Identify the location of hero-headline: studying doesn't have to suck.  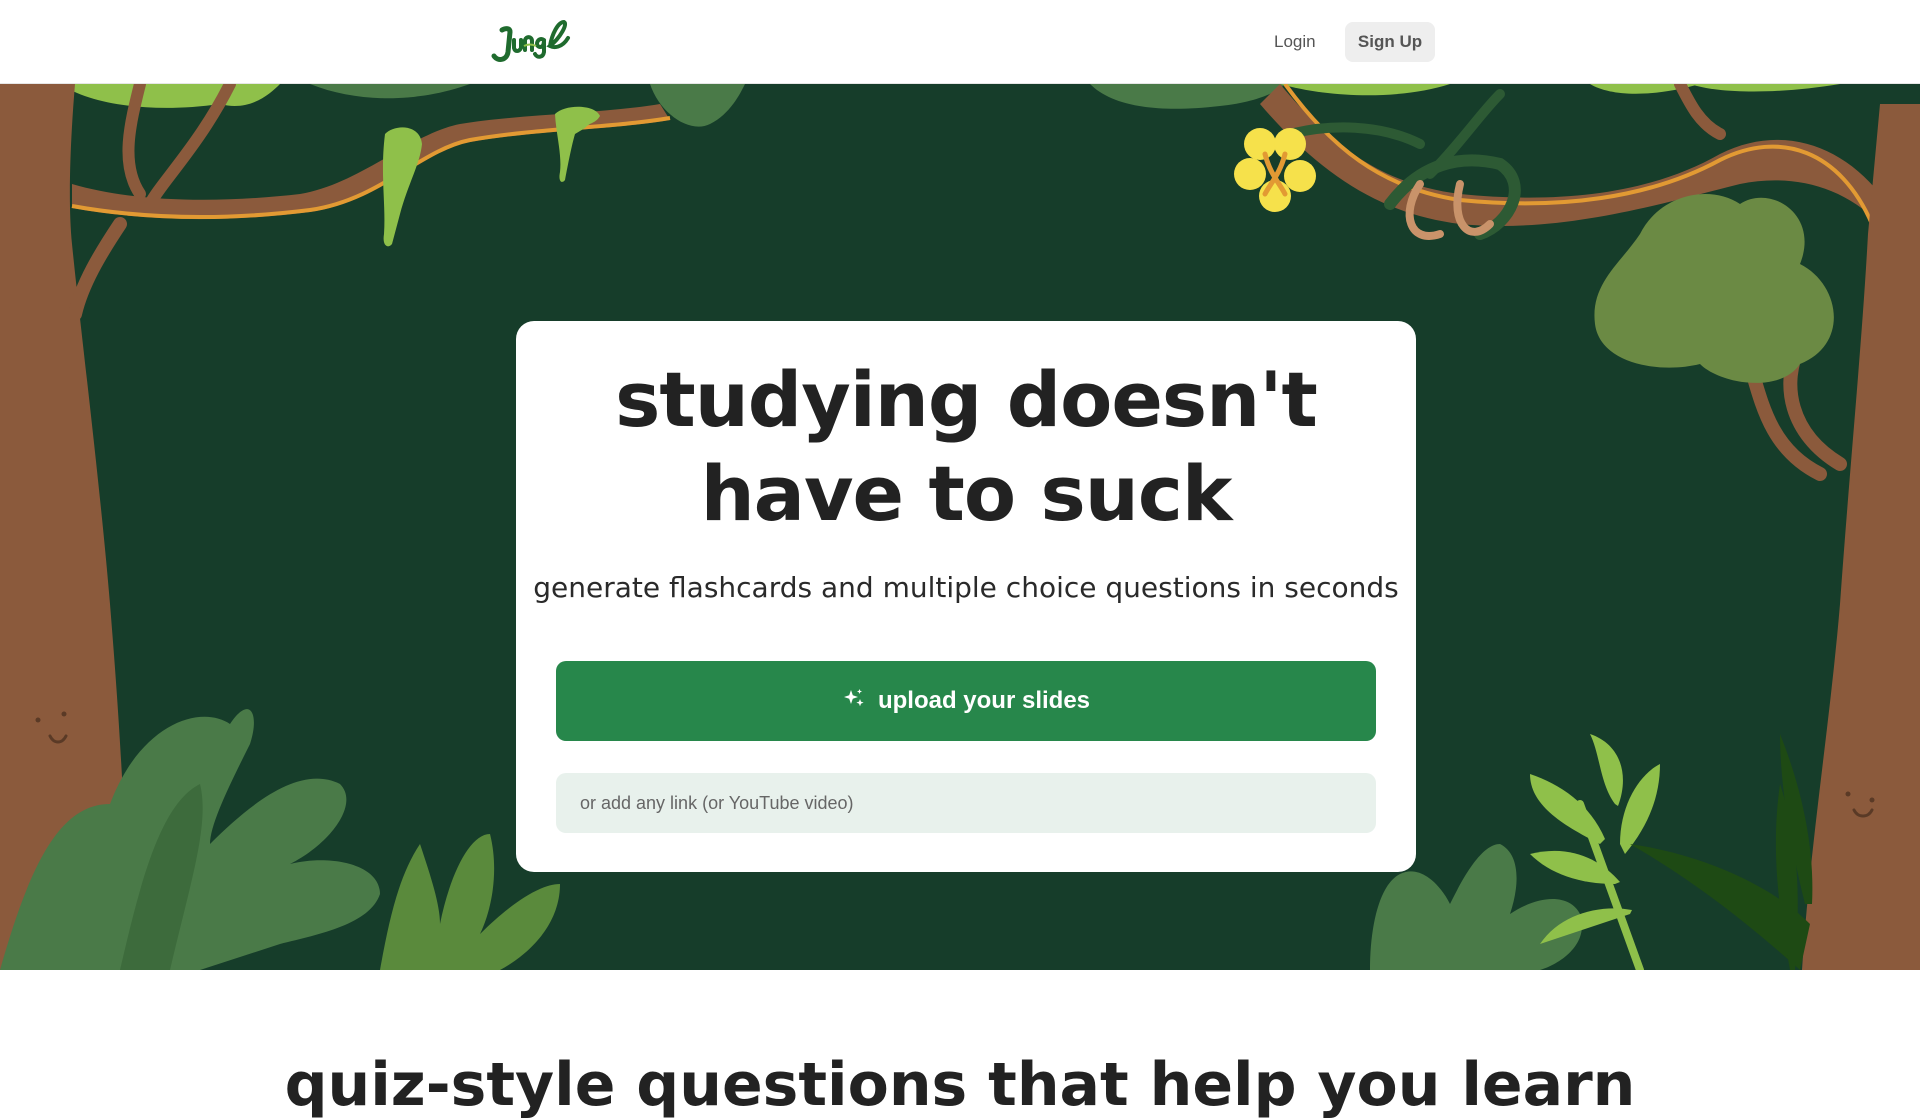
(966, 446).